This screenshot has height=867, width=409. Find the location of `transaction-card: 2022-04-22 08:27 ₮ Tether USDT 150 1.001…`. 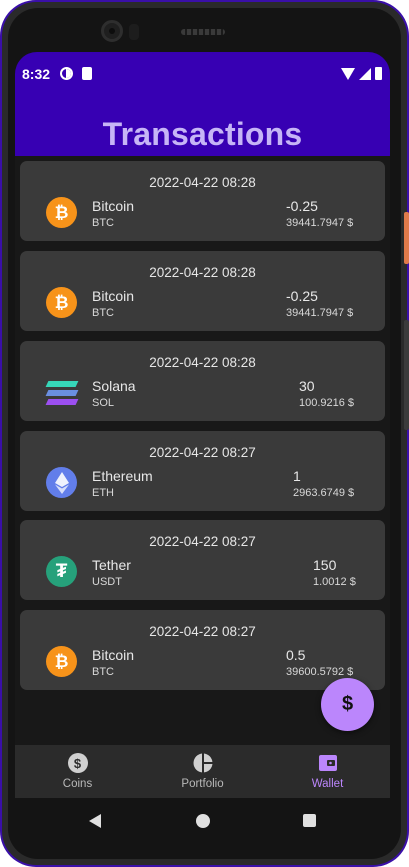

transaction-card: 2022-04-22 08:27 ₮ Tether USDT 150 1.001… is located at coordinates (202, 560).